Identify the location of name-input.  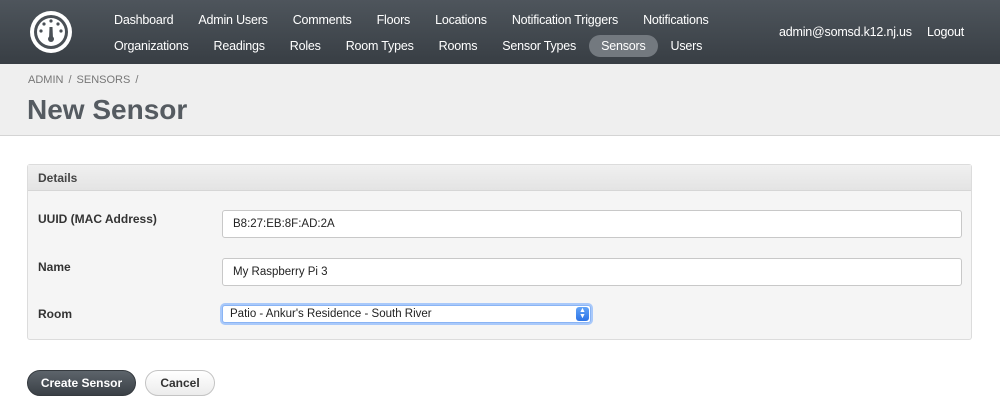
(592, 272).